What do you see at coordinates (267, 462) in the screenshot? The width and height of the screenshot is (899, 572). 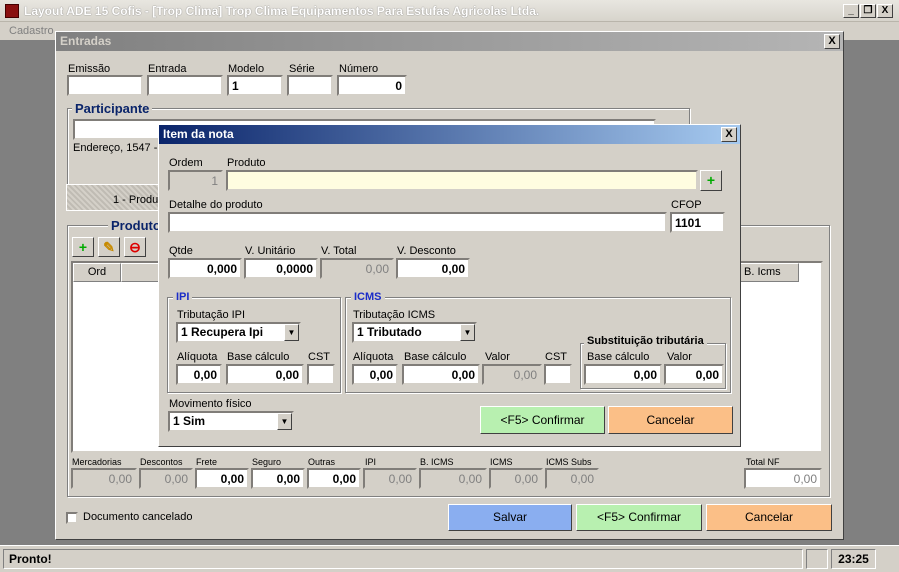 I see `seguro-label: Seguro` at bounding box center [267, 462].